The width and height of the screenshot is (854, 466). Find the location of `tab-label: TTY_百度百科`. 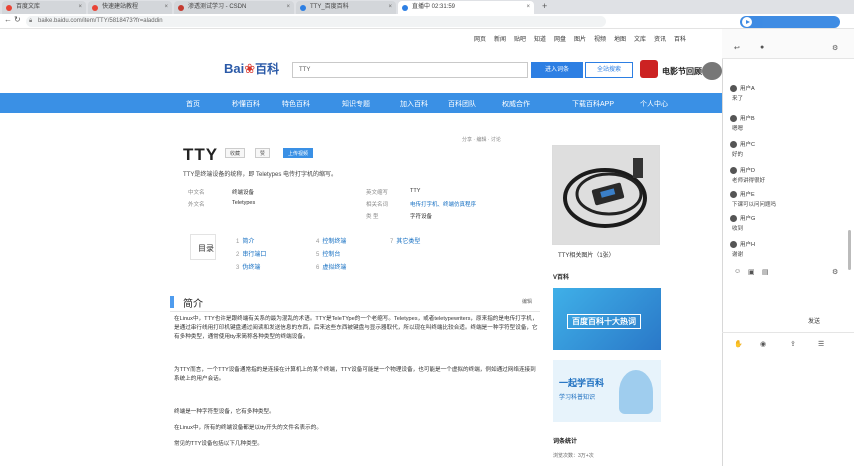

tab-label: TTY_百度百科 is located at coordinates (329, 7).